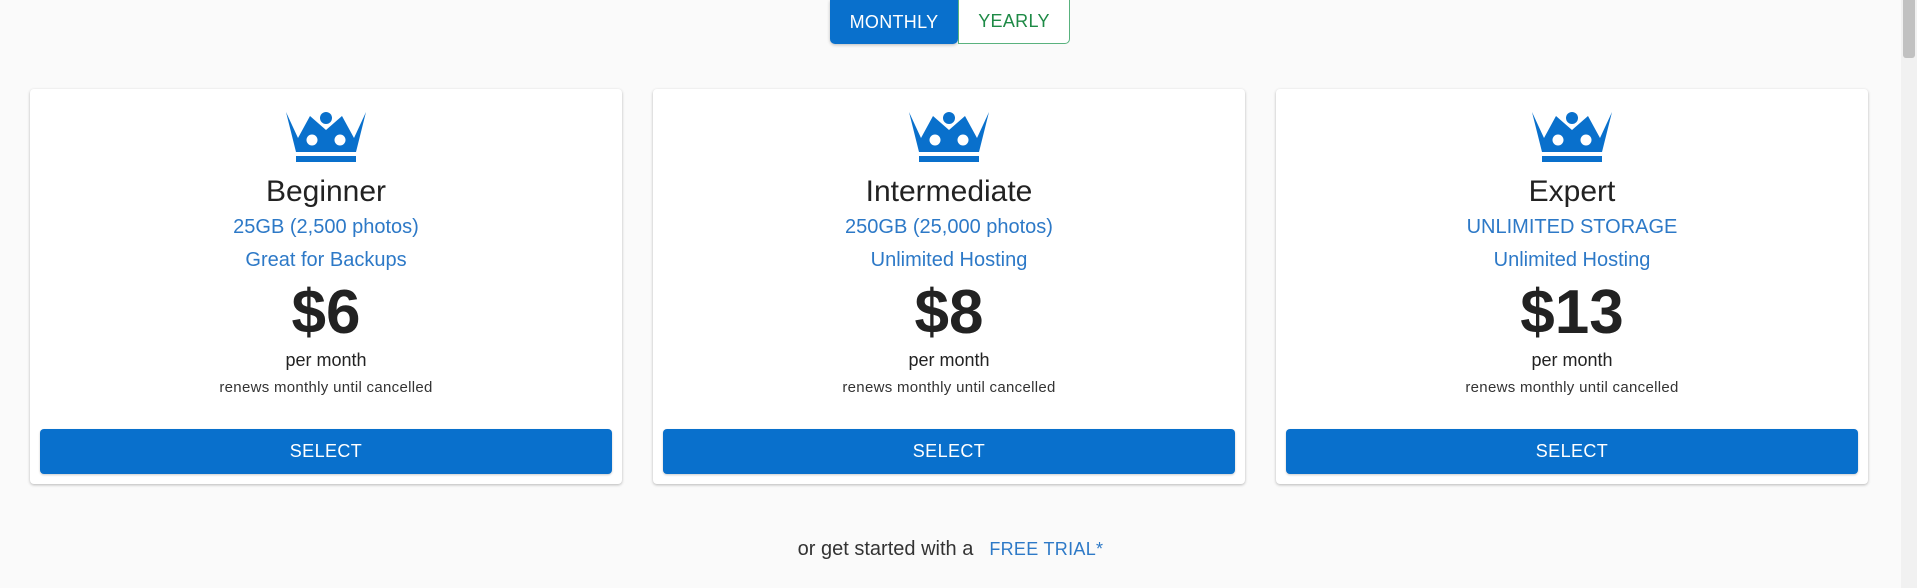 The width and height of the screenshot is (1917, 588). What do you see at coordinates (885, 549) in the screenshot?
I see `footer-text: or get started with a` at bounding box center [885, 549].